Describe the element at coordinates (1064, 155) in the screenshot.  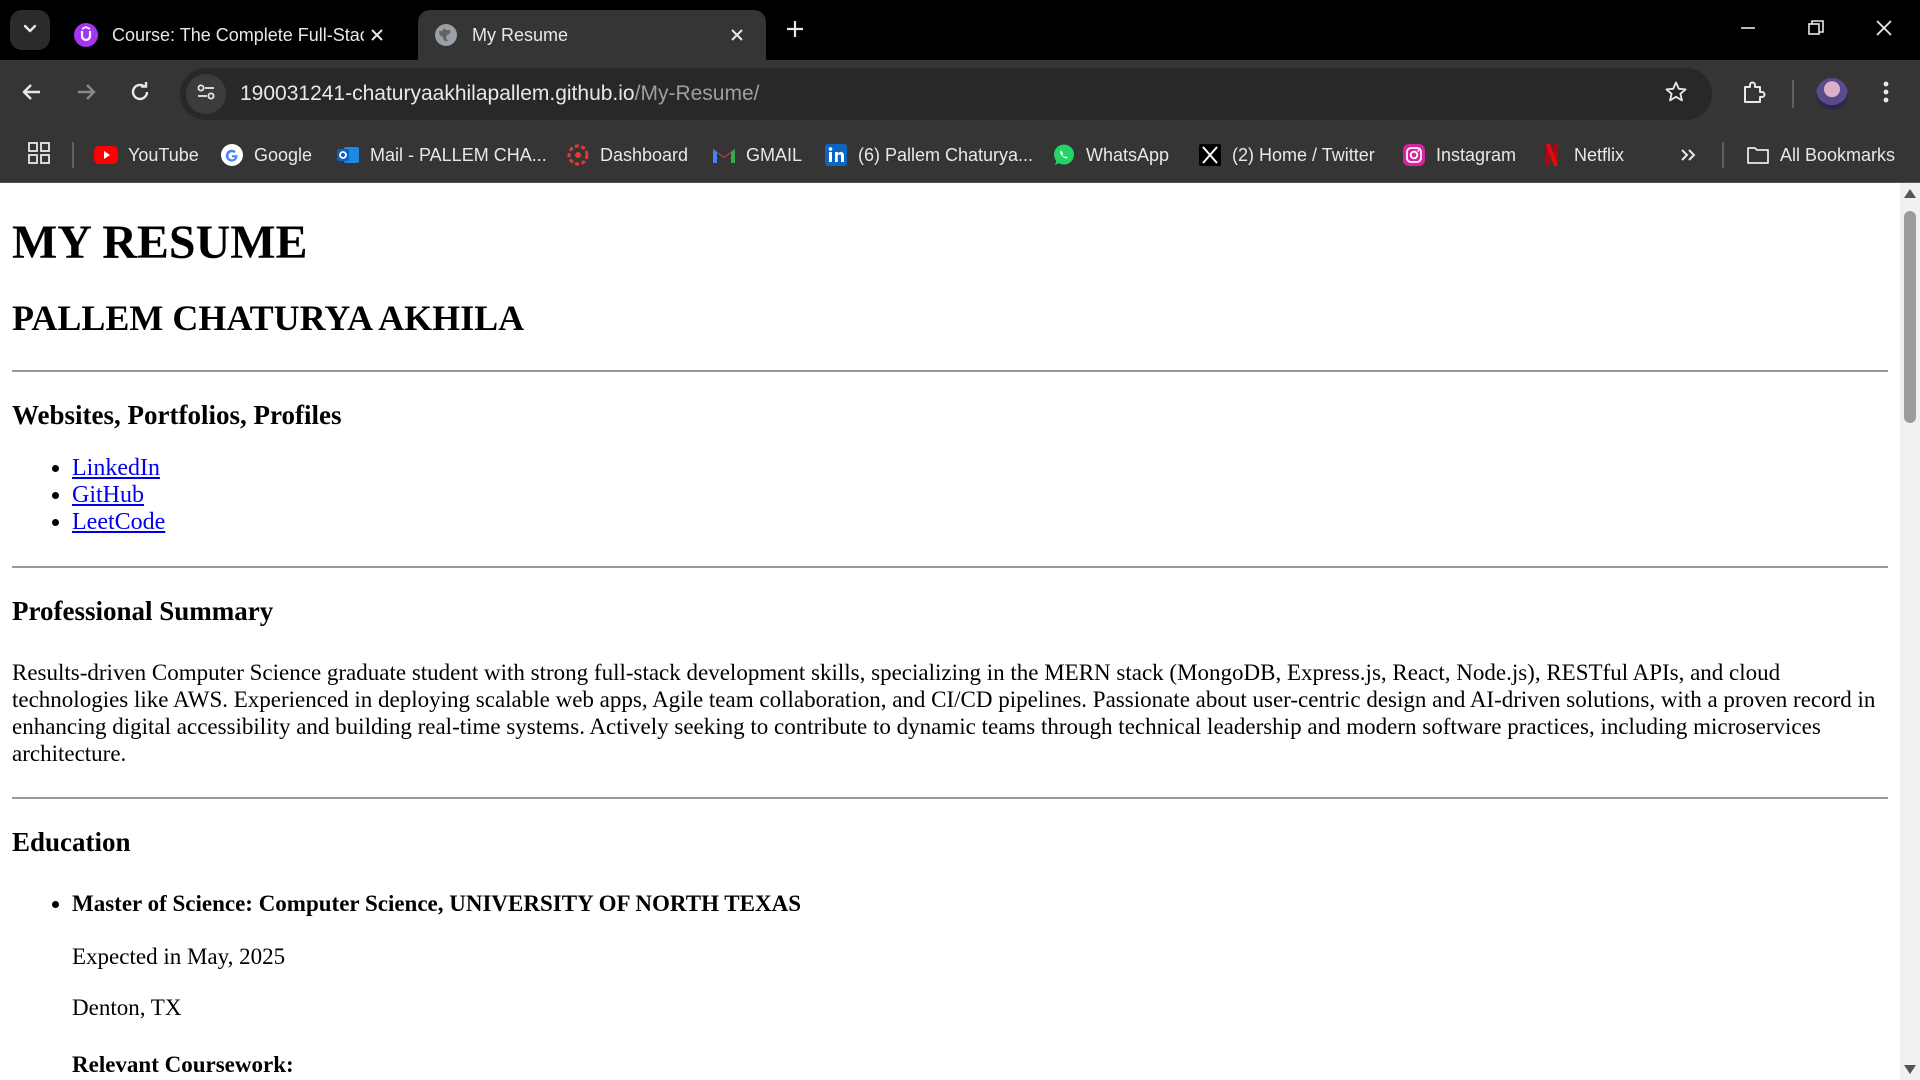
I see `whatsapp-icon` at that location.